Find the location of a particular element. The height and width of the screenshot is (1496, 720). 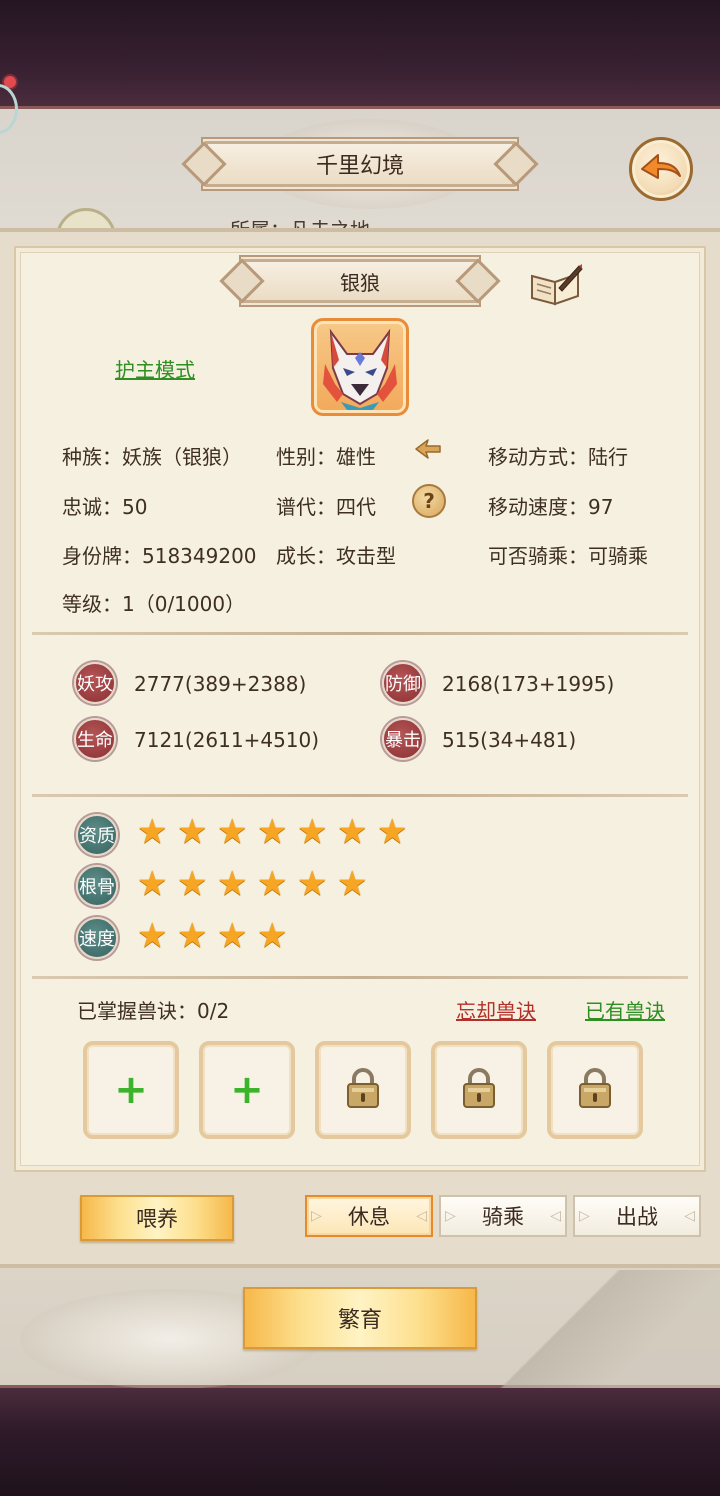

stat-badge-attack: 妖攻 is located at coordinates (95, 683).